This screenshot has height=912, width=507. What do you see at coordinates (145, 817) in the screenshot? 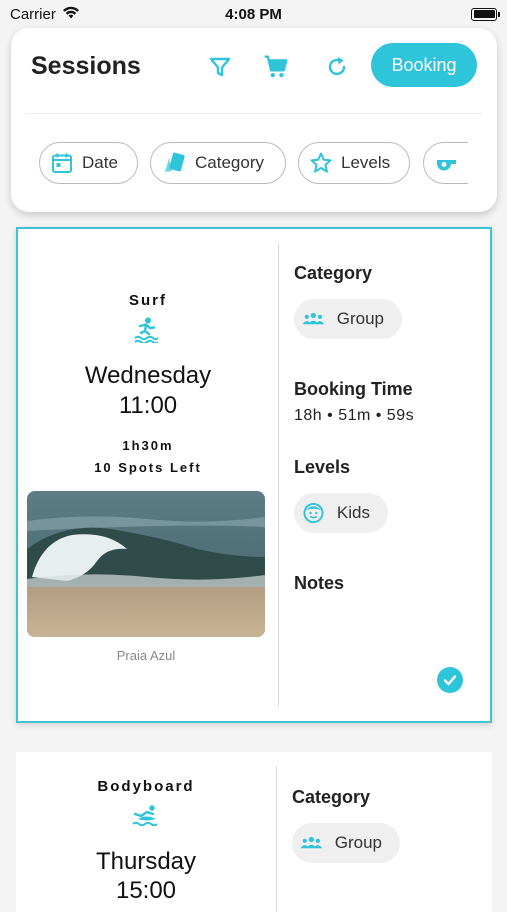
I see `bodyboard-icon` at bounding box center [145, 817].